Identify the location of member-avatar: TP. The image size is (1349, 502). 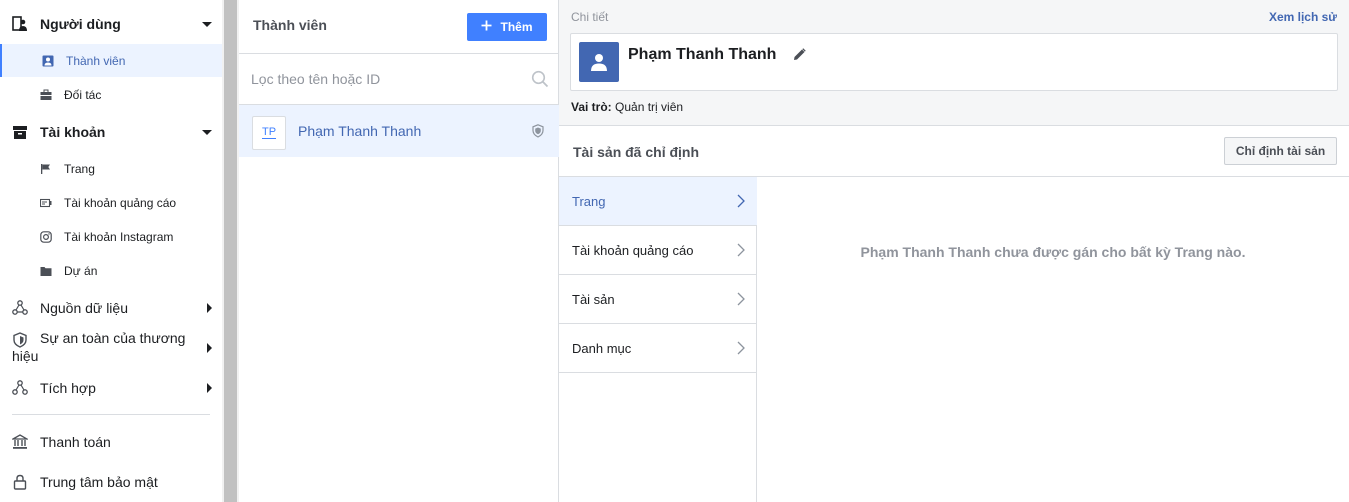
(269, 133).